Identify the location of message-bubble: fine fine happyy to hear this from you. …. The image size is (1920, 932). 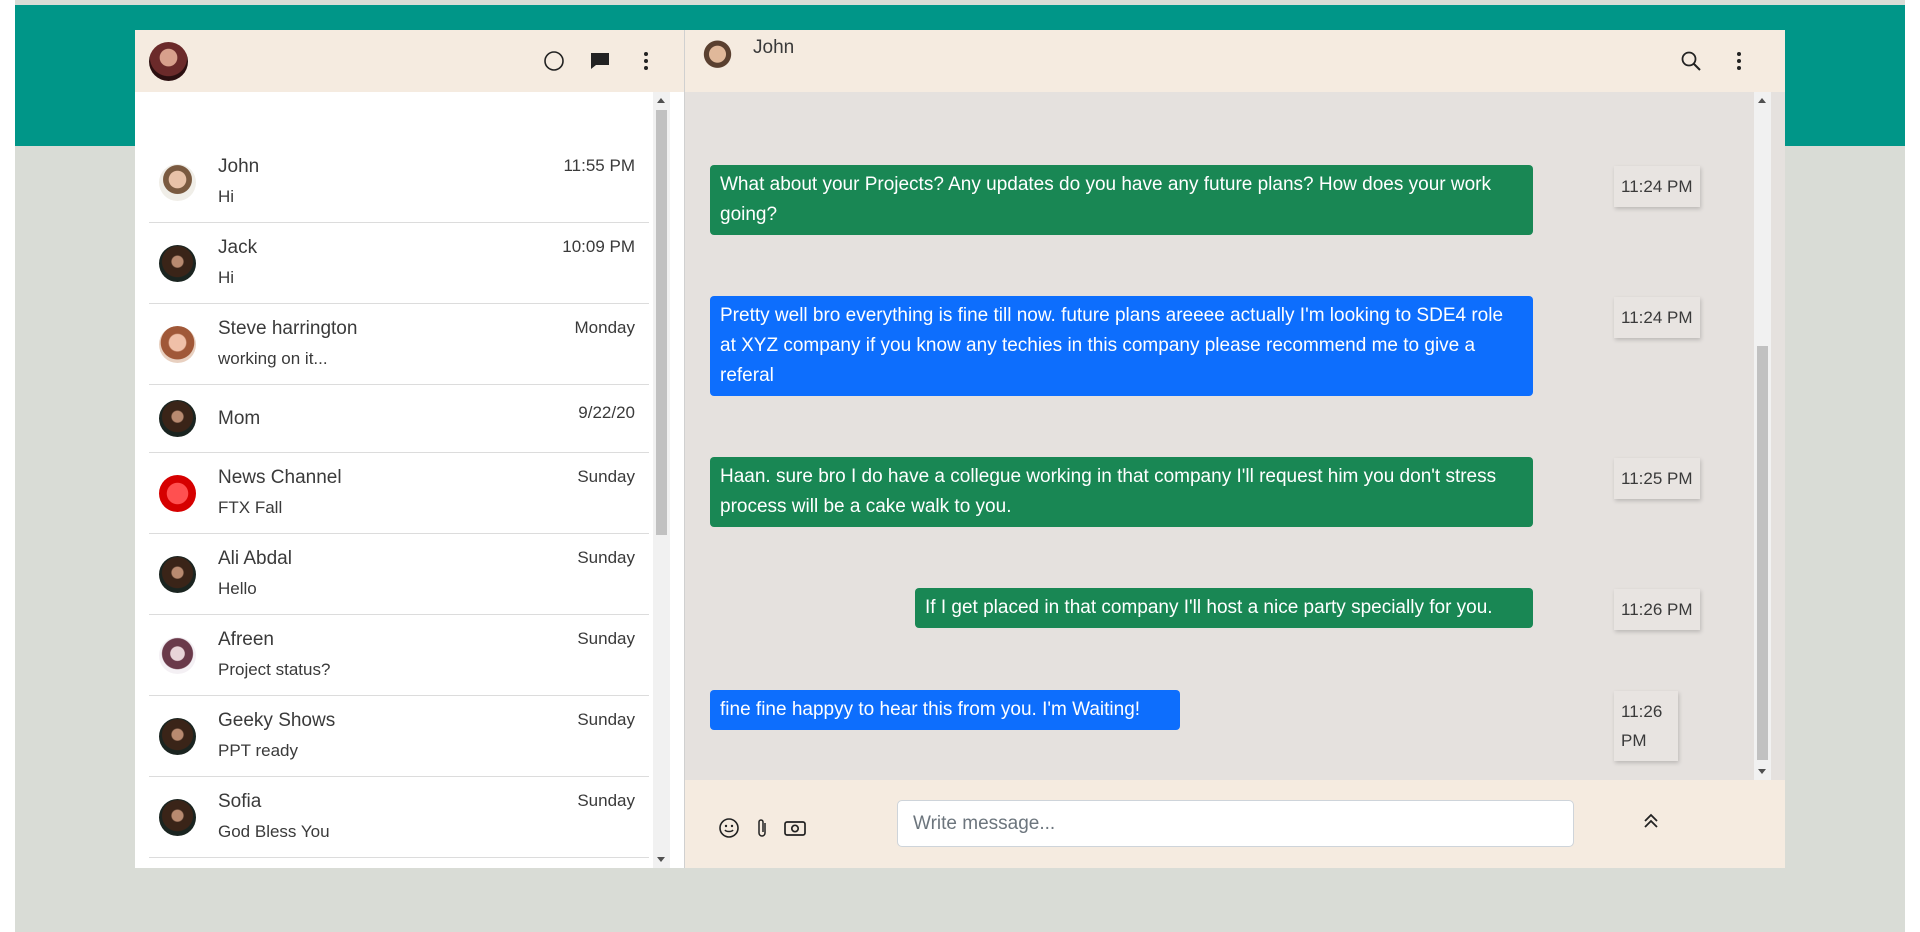
(945, 710).